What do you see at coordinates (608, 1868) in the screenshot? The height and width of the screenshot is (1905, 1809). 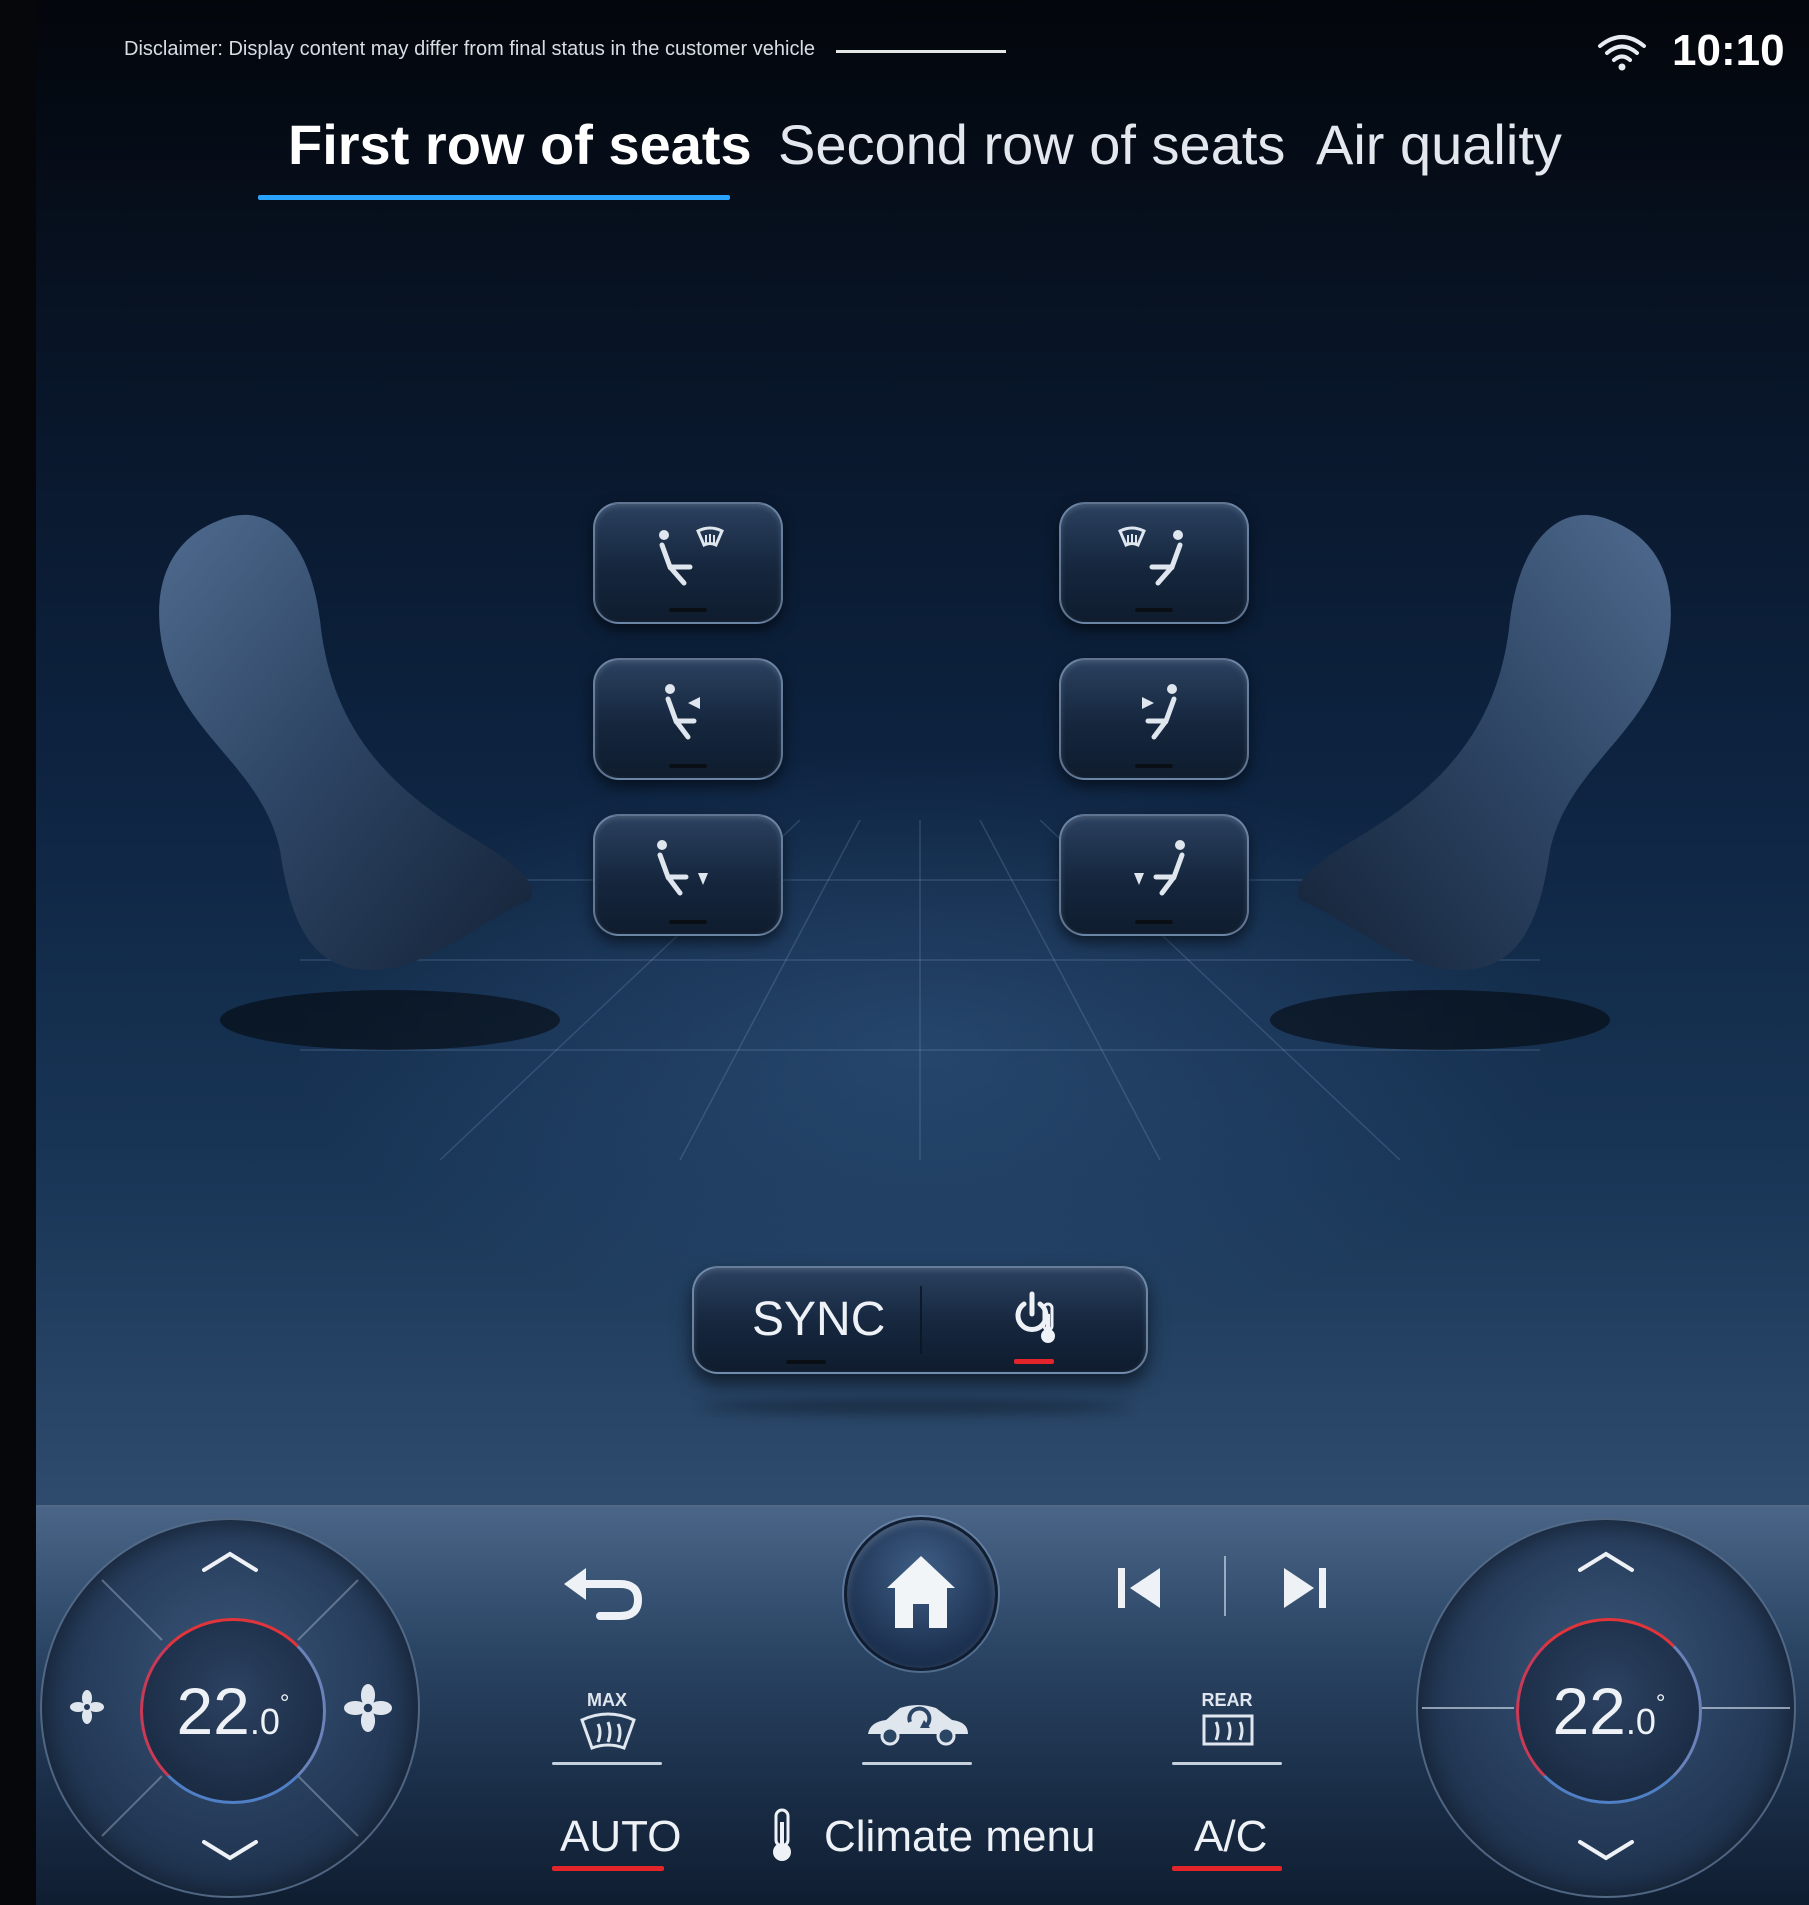 I see `auto-active-indicator` at bounding box center [608, 1868].